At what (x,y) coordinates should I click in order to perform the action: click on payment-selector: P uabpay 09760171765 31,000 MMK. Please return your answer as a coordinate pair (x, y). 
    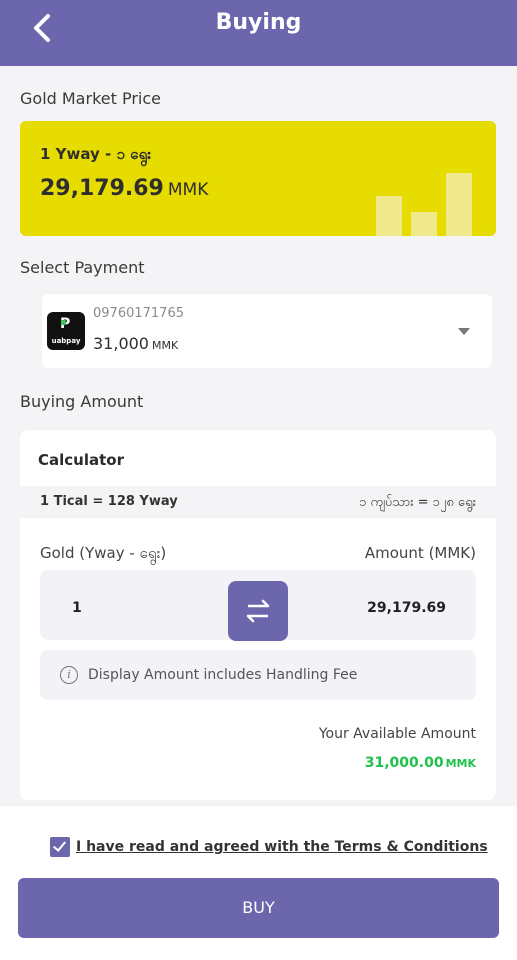
    Looking at the image, I should click on (267, 331).